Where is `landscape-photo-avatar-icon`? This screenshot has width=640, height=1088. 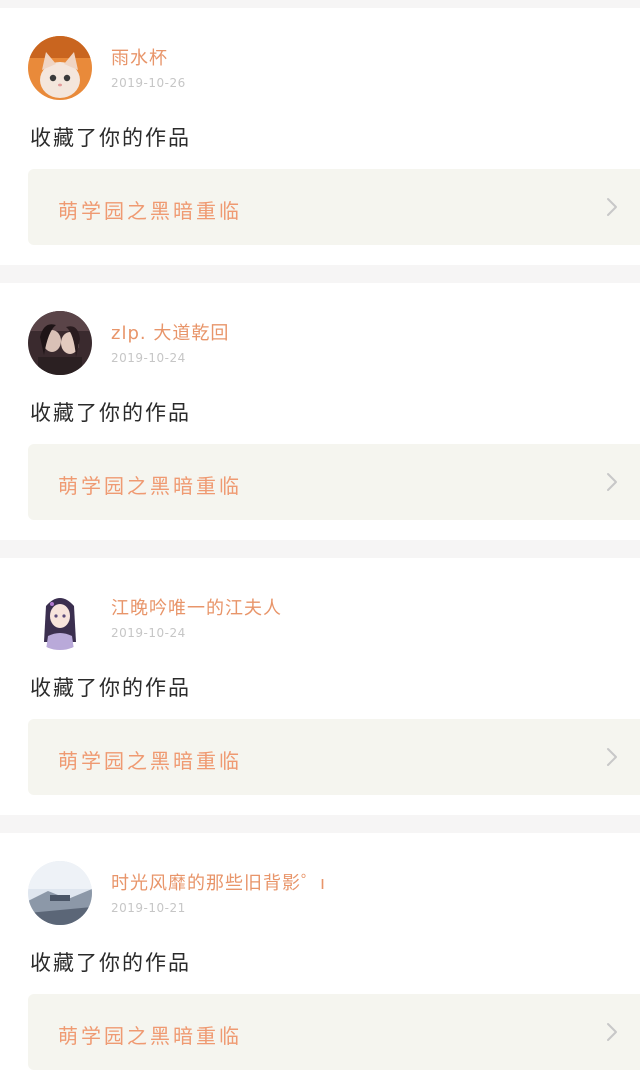 landscape-photo-avatar-icon is located at coordinates (60, 893).